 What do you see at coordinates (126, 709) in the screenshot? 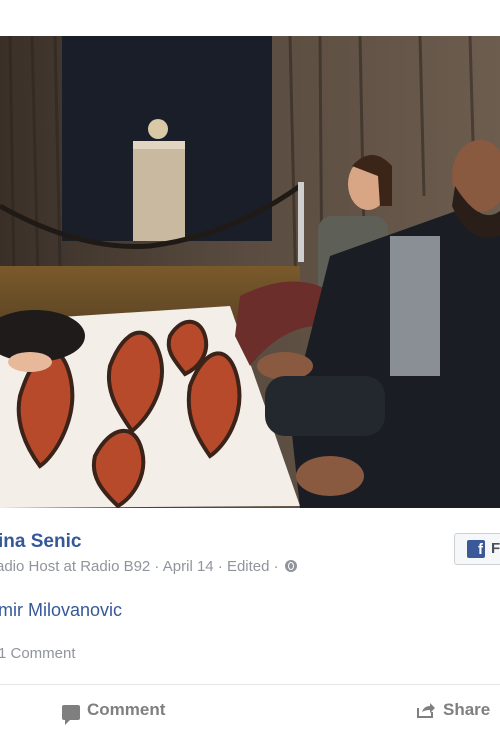
I see `comment-button-label: Comment` at bounding box center [126, 709].